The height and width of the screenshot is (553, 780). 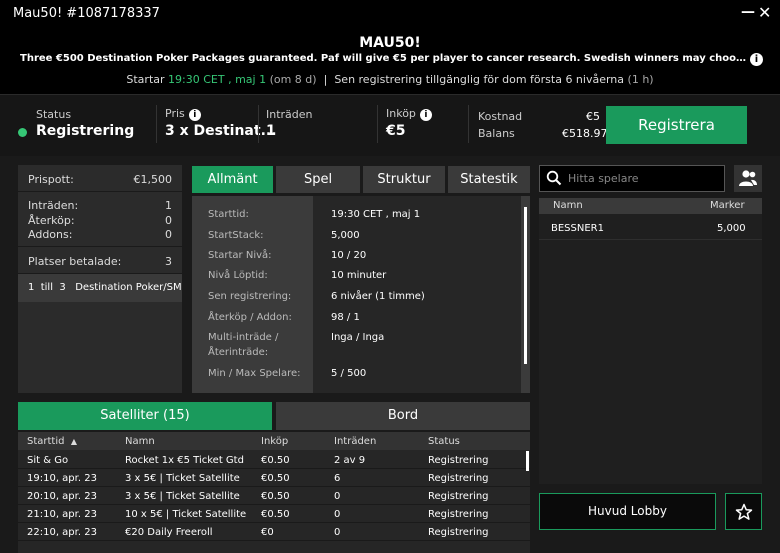 I want to click on info-scrollbar, so click(x=525, y=285).